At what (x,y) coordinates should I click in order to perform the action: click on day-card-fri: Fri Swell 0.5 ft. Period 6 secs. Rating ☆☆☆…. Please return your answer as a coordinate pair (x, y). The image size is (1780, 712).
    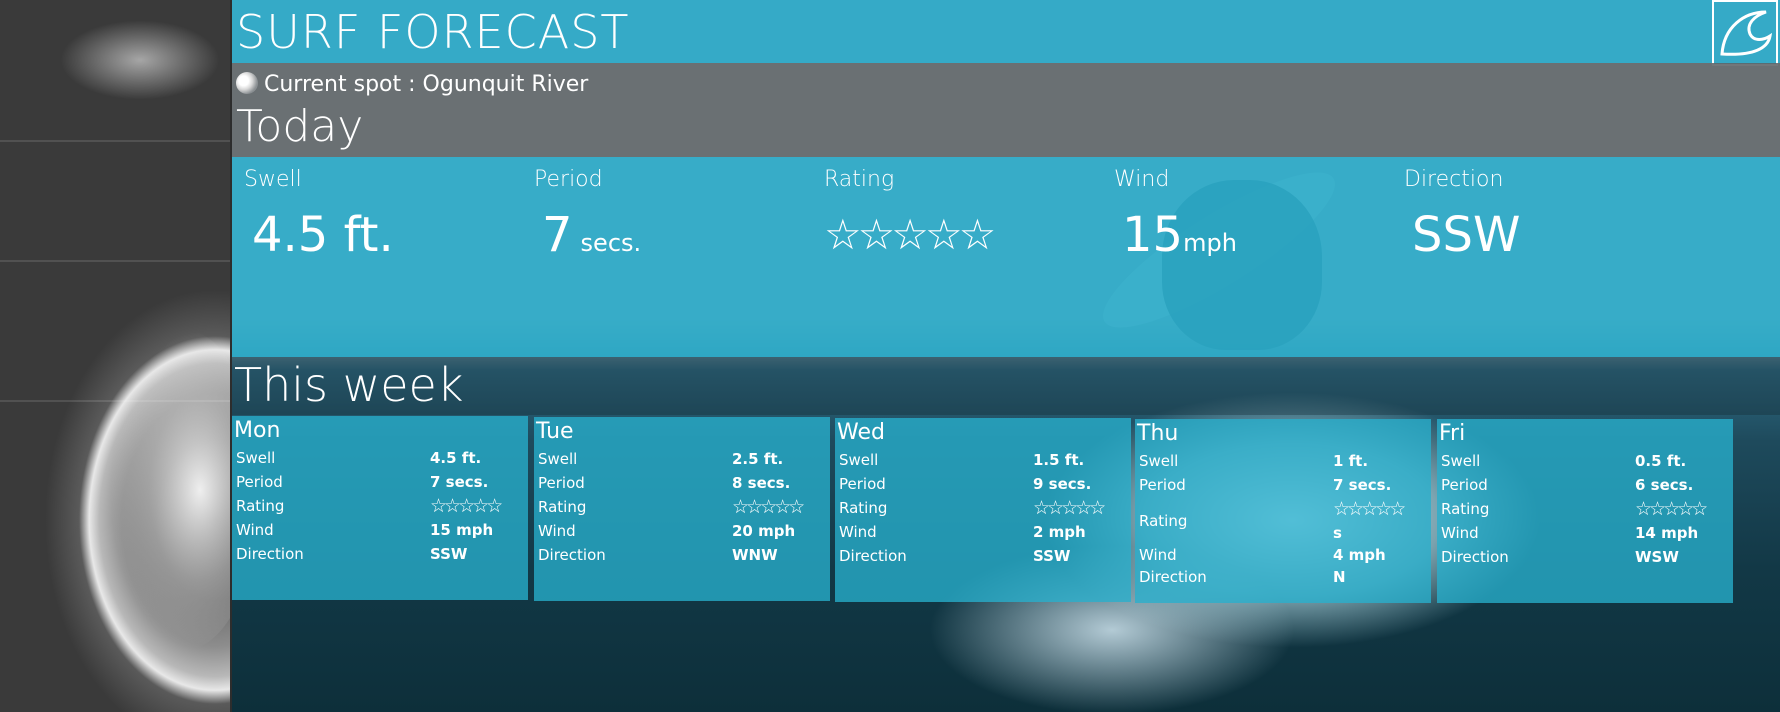
    Looking at the image, I should click on (1585, 511).